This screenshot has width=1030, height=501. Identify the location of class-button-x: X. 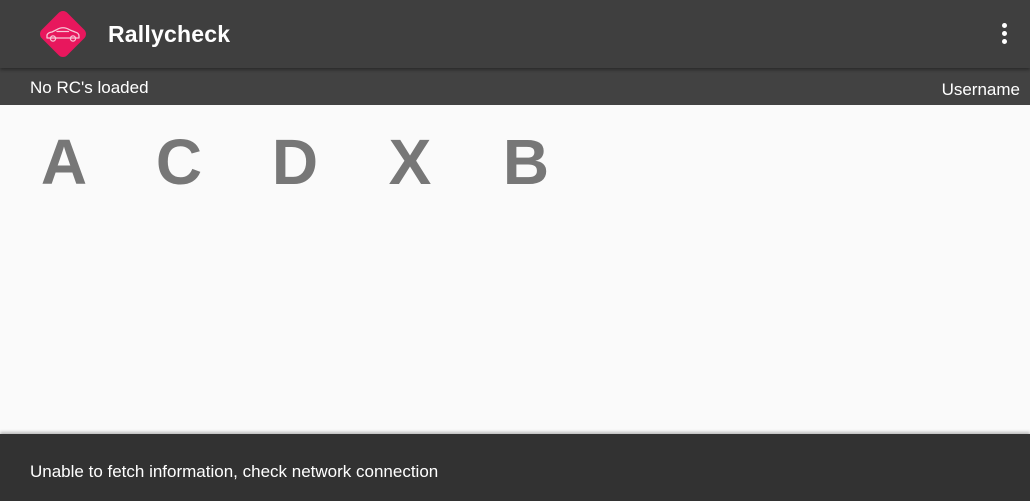
(410, 162).